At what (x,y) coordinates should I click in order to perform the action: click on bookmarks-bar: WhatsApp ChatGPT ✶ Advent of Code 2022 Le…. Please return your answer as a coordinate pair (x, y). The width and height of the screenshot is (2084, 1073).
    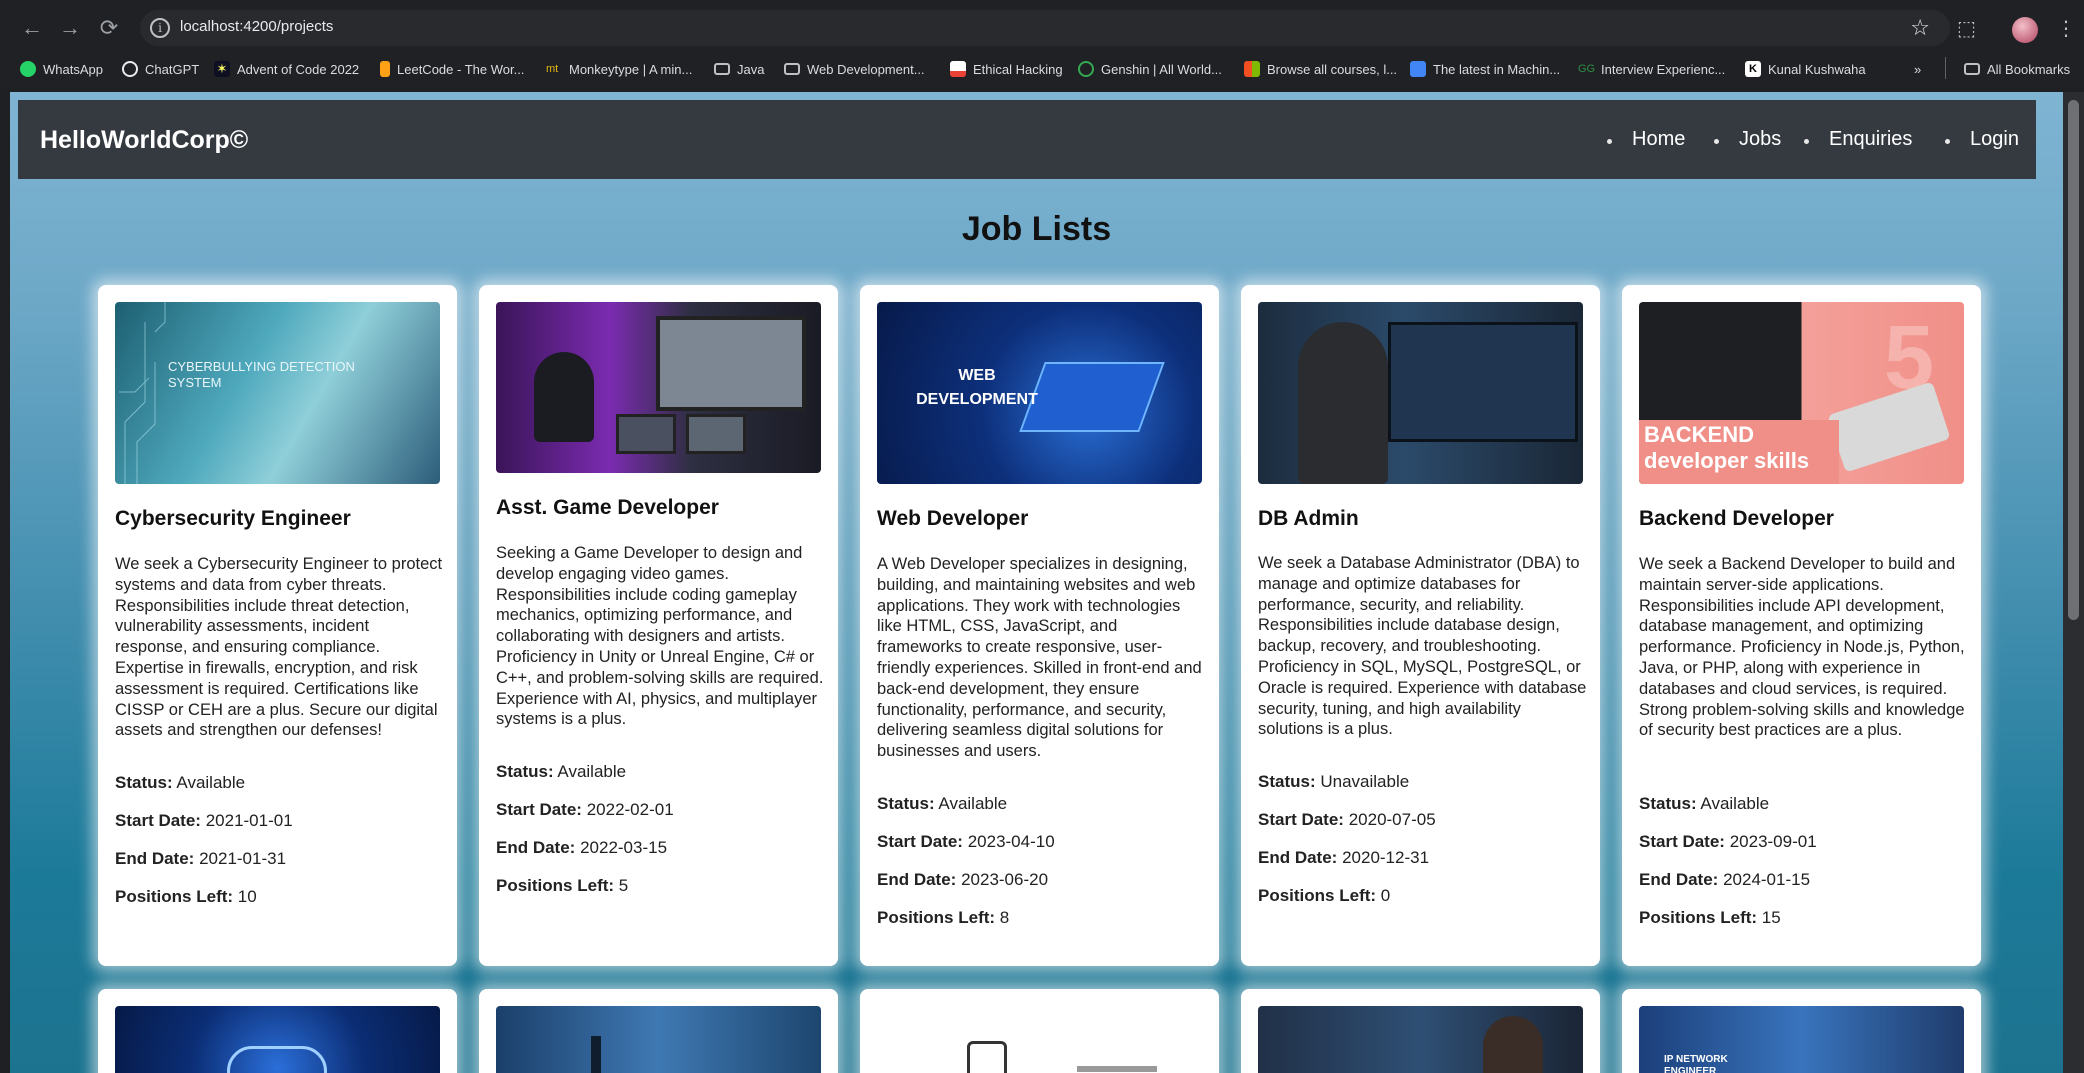
    Looking at the image, I should click on (1042, 68).